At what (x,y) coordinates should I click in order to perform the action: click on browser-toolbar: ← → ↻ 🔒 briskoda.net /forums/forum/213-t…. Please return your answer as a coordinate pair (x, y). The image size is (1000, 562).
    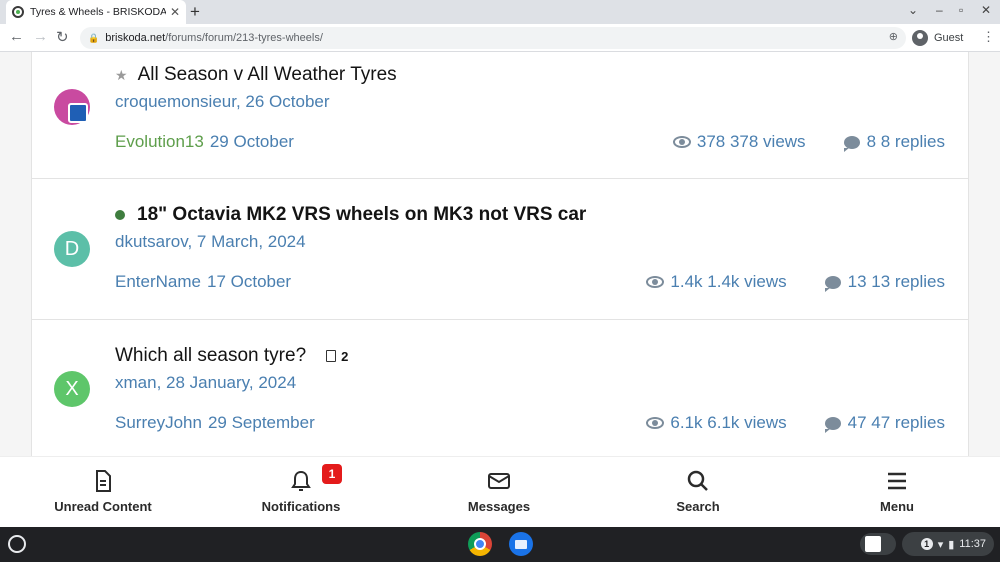
    Looking at the image, I should click on (500, 38).